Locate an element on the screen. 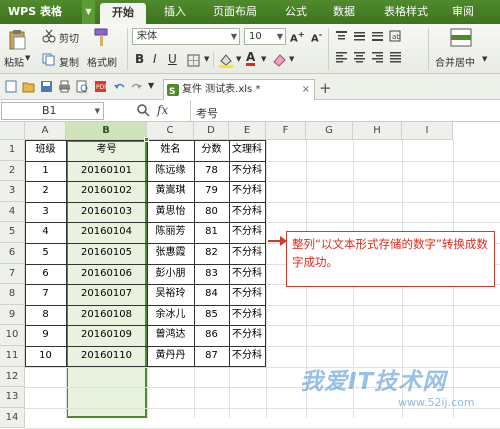 The width and height of the screenshot is (500, 429). header-cell: 分数 is located at coordinates (211, 150).